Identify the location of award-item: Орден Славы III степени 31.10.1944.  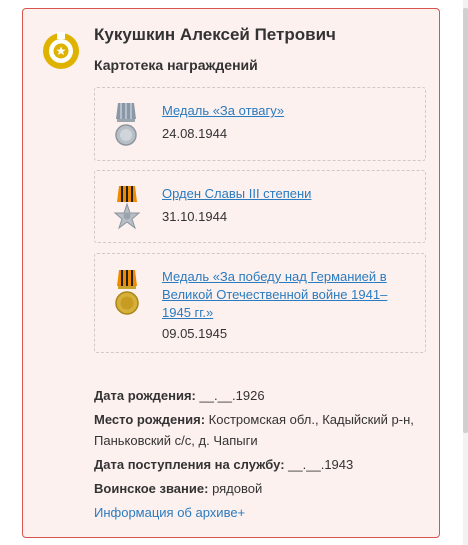
(260, 206).